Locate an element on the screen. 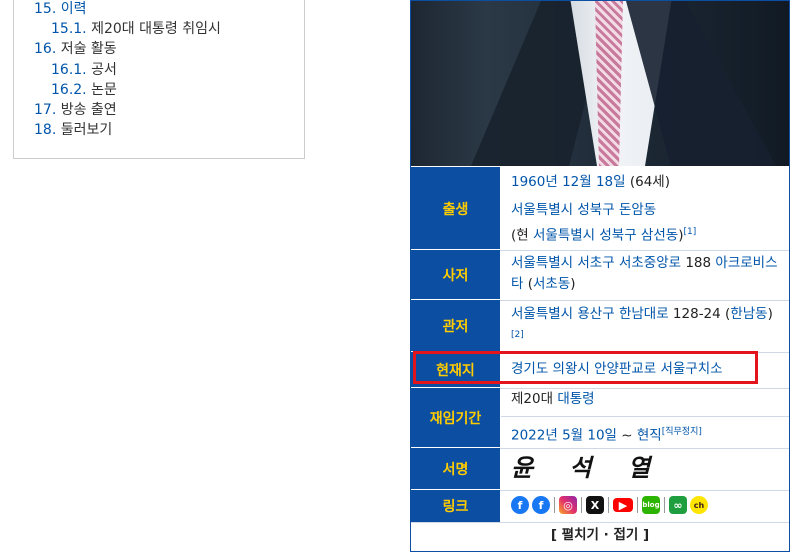 This screenshot has width=800, height=554. residence-value: 서울특별시 서초구 서초중앙로 188 아크로비스타 (서초동) is located at coordinates (644, 273).